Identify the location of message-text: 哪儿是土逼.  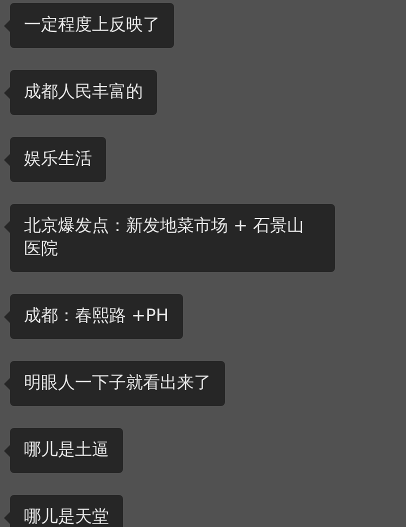
(66, 450).